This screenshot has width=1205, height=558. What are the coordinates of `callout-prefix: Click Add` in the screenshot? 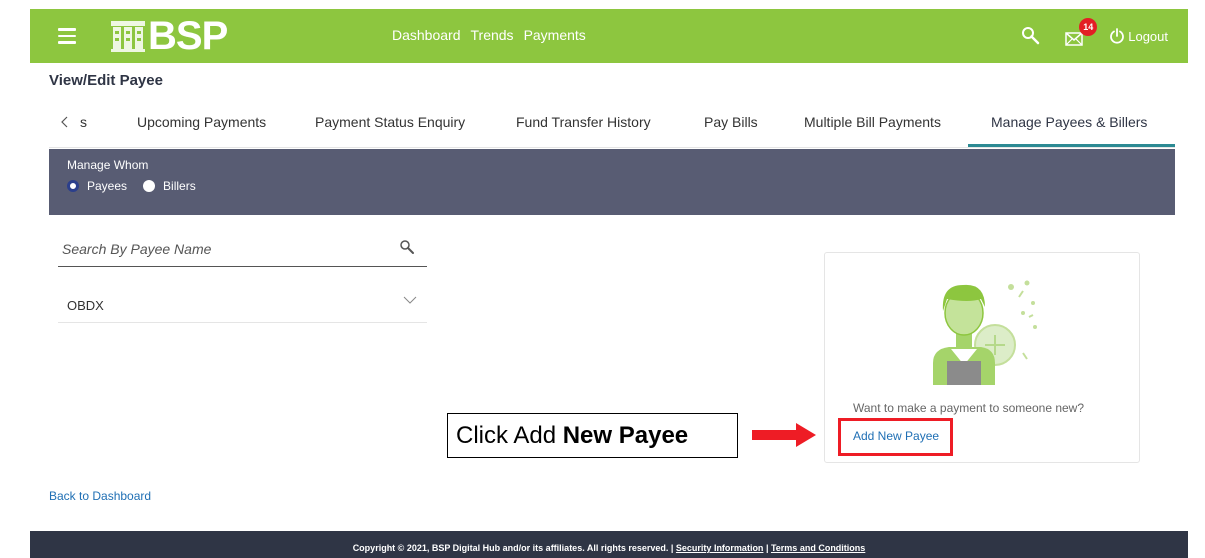 It's located at (509, 435).